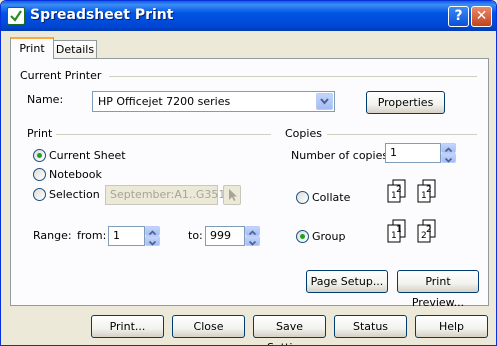 The image size is (497, 346). I want to click on print-group-label: Print, so click(40, 133).